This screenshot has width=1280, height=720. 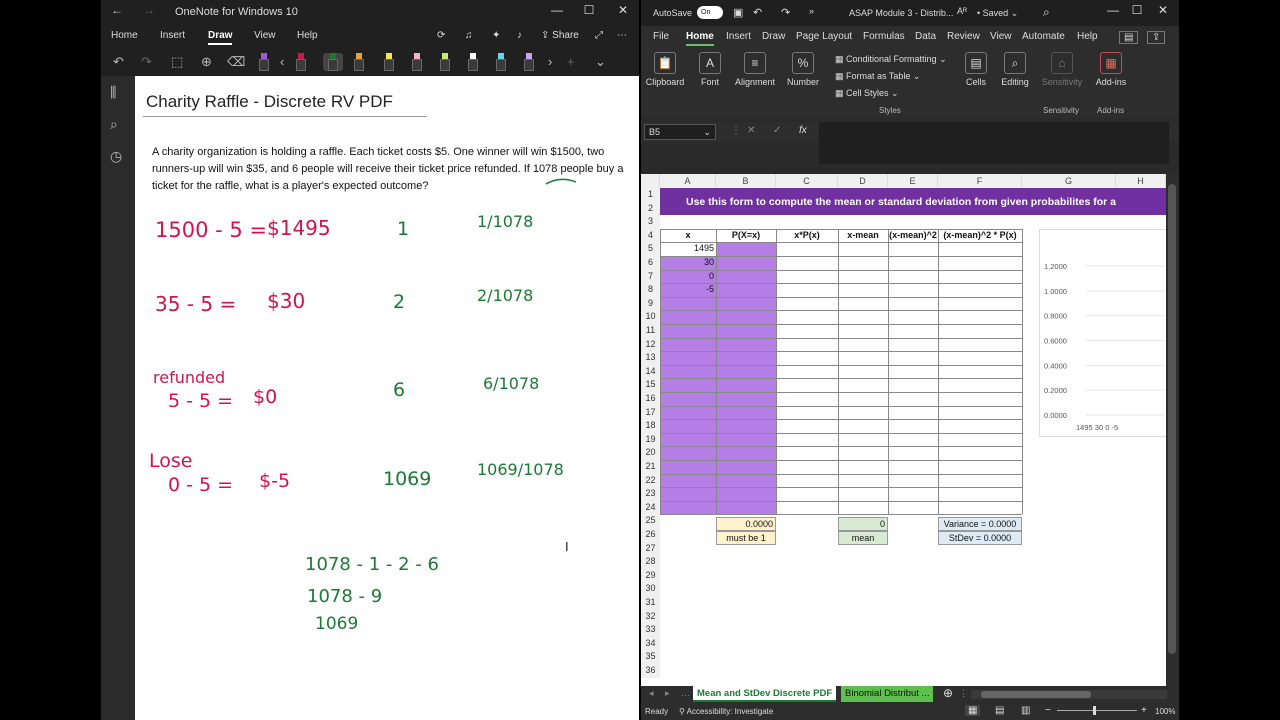 I want to click on enter-icon: ✓, so click(x=777, y=130).